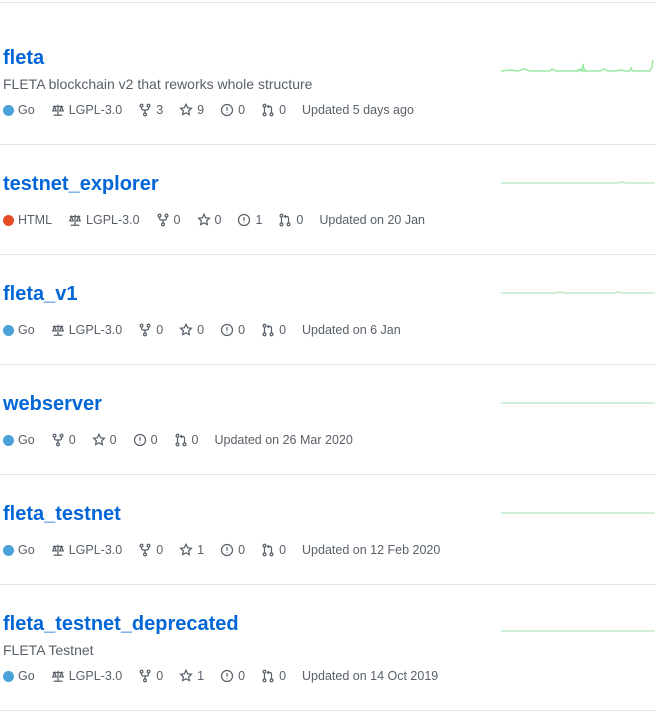 The width and height of the screenshot is (662, 713). Describe the element at coordinates (371, 550) in the screenshot. I see `updated-text: Updated on 12 Feb 2020` at that location.